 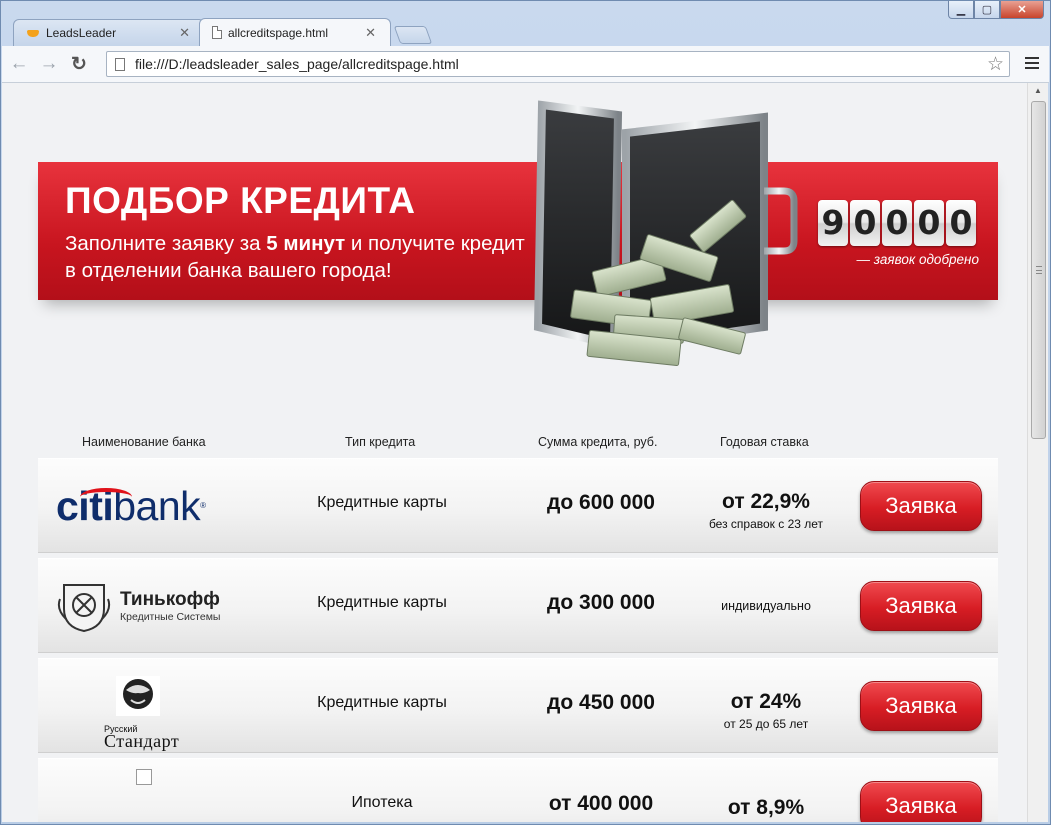 What do you see at coordinates (380, 442) in the screenshot?
I see `header-type: Тип кредита` at bounding box center [380, 442].